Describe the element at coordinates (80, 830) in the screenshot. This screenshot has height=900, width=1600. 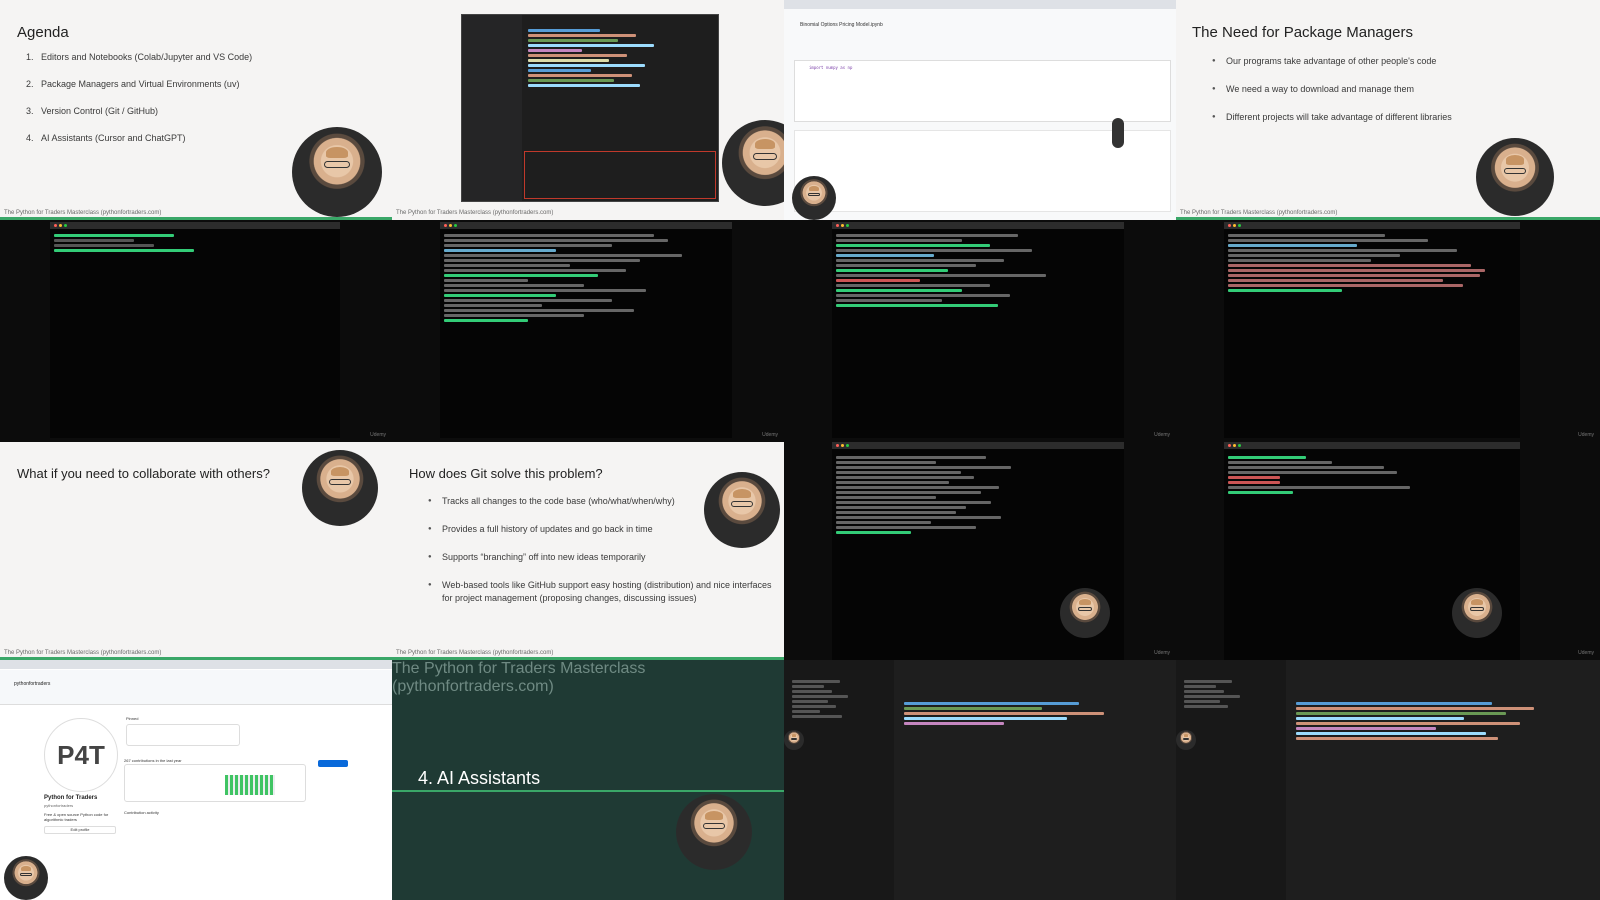
I see `edit-profile-button: Edit profile` at that location.